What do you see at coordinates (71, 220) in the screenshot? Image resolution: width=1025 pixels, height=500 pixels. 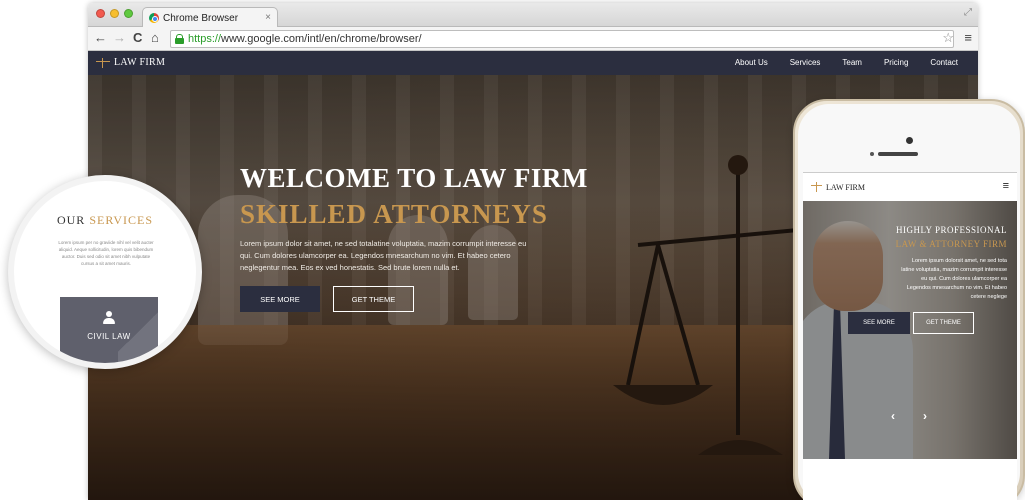 I see `services-heading-part1: OUR` at bounding box center [71, 220].